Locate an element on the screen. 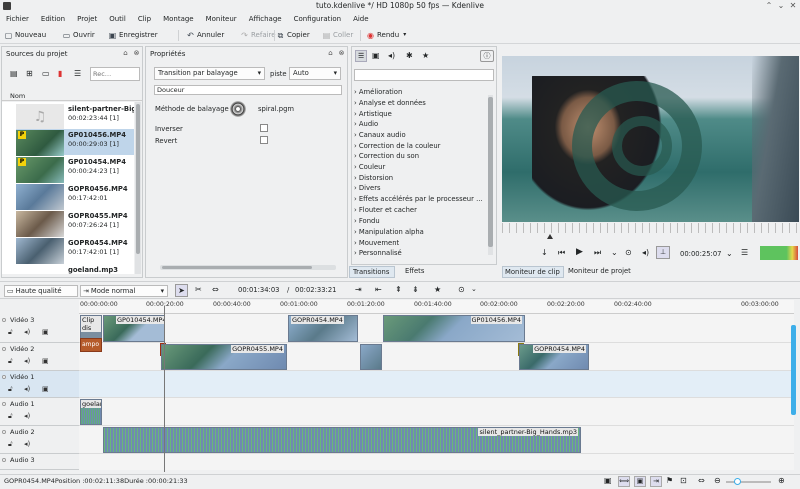 The width and height of the screenshot is (800, 489). effect-category: › Amélioration is located at coordinates (378, 92).